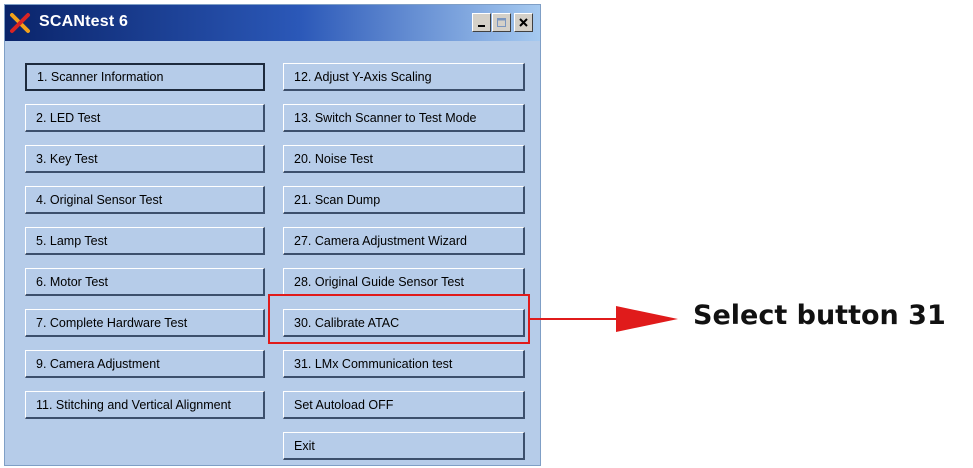 The image size is (973, 468). I want to click on key-test-button: 3. Key Test, so click(145, 159).